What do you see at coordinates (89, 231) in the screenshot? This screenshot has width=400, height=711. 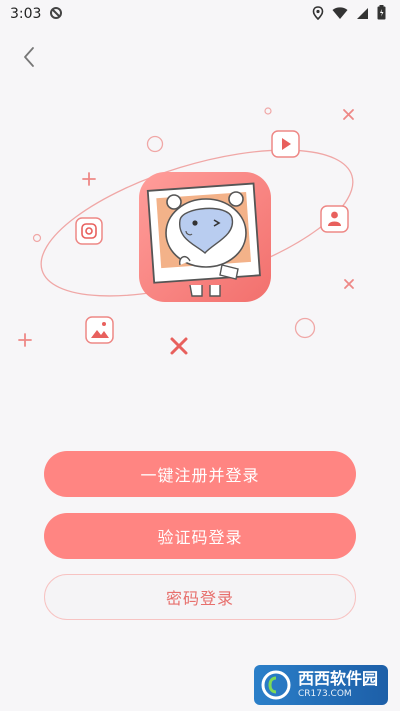 I see `camera-icon` at bounding box center [89, 231].